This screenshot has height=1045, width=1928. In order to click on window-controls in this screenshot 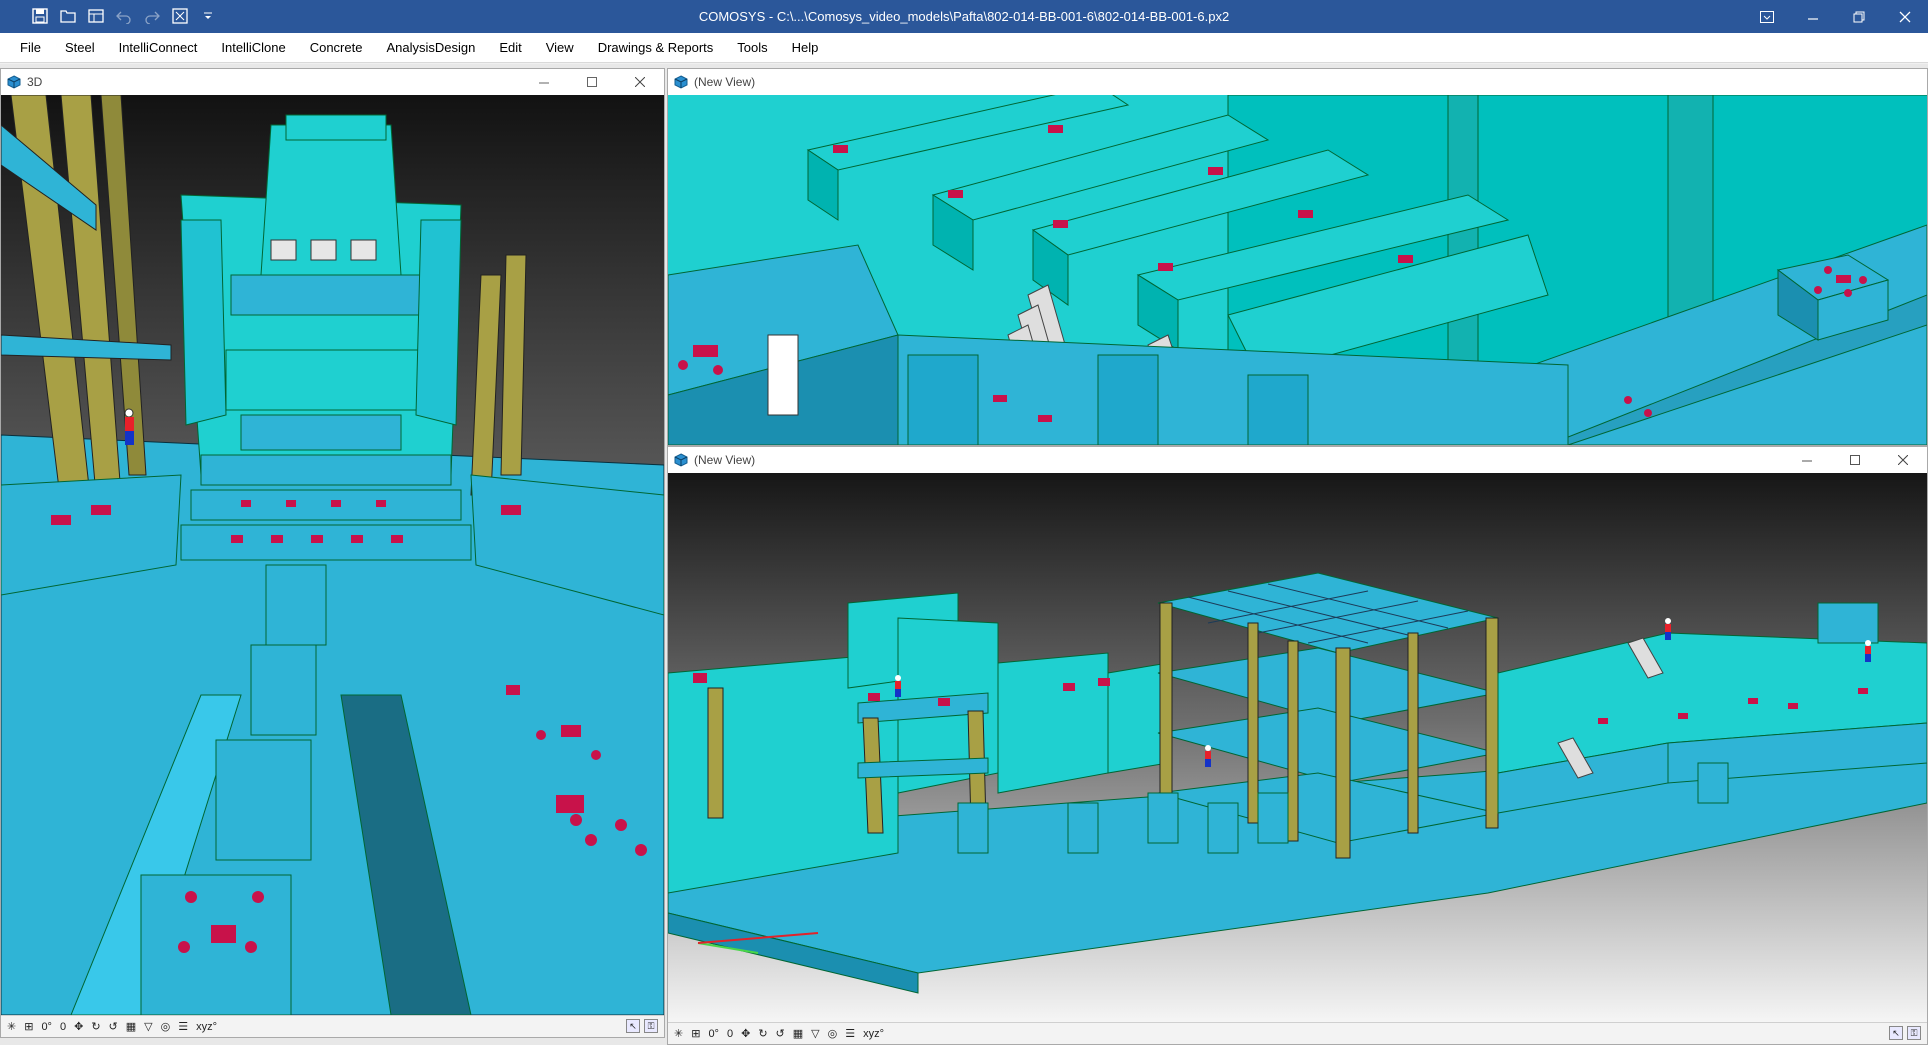, I will do `click(1836, 16)`.